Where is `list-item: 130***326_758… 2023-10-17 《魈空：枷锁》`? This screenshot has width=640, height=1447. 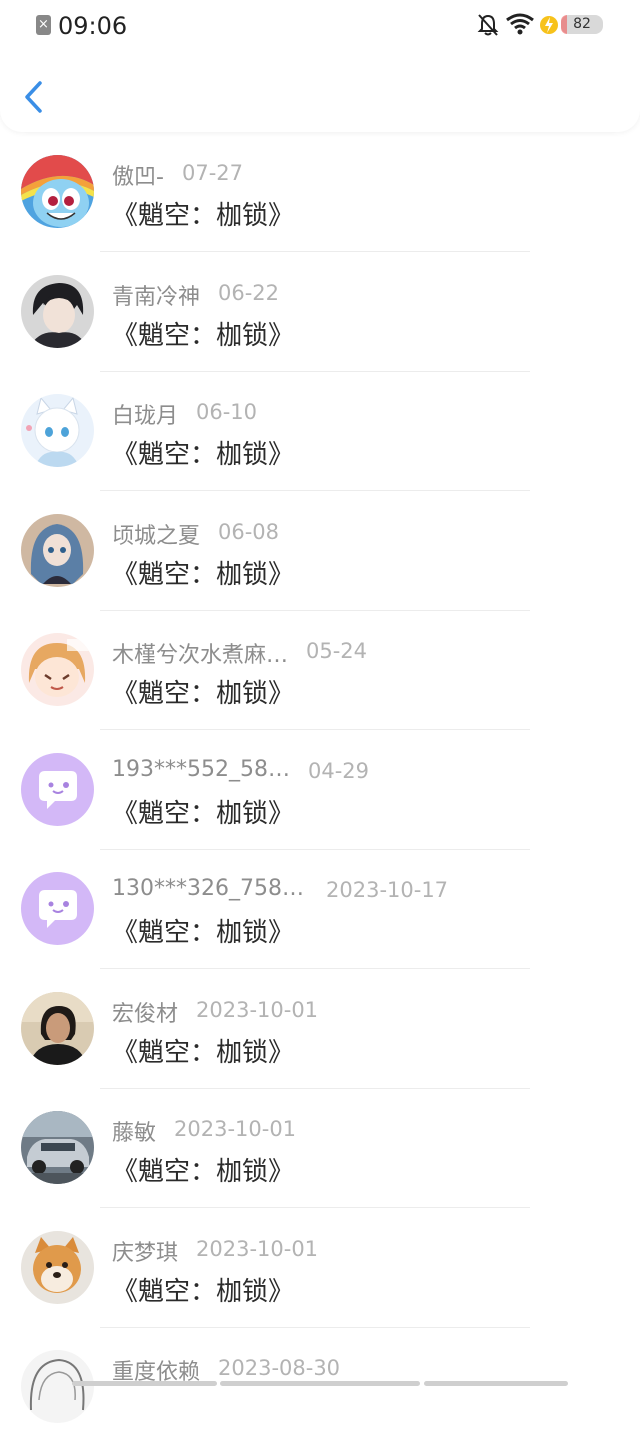 list-item: 130***326_758… 2023-10-17 《魈空：枷锁》 is located at coordinates (320, 909).